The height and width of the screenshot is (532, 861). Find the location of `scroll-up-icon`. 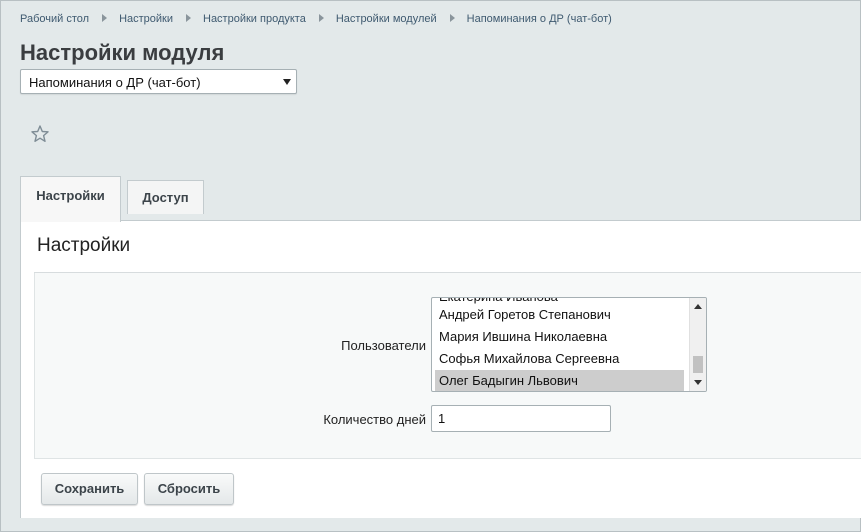

scroll-up-icon is located at coordinates (698, 306).